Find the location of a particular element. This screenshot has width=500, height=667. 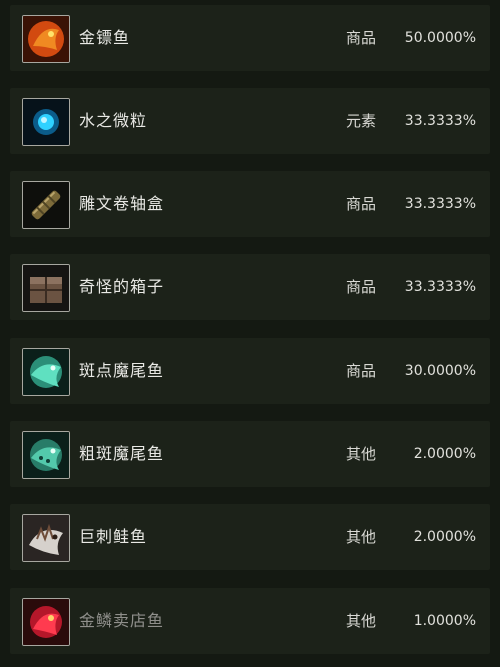

item-name: 金鳞卖店鱼 is located at coordinates (122, 620).